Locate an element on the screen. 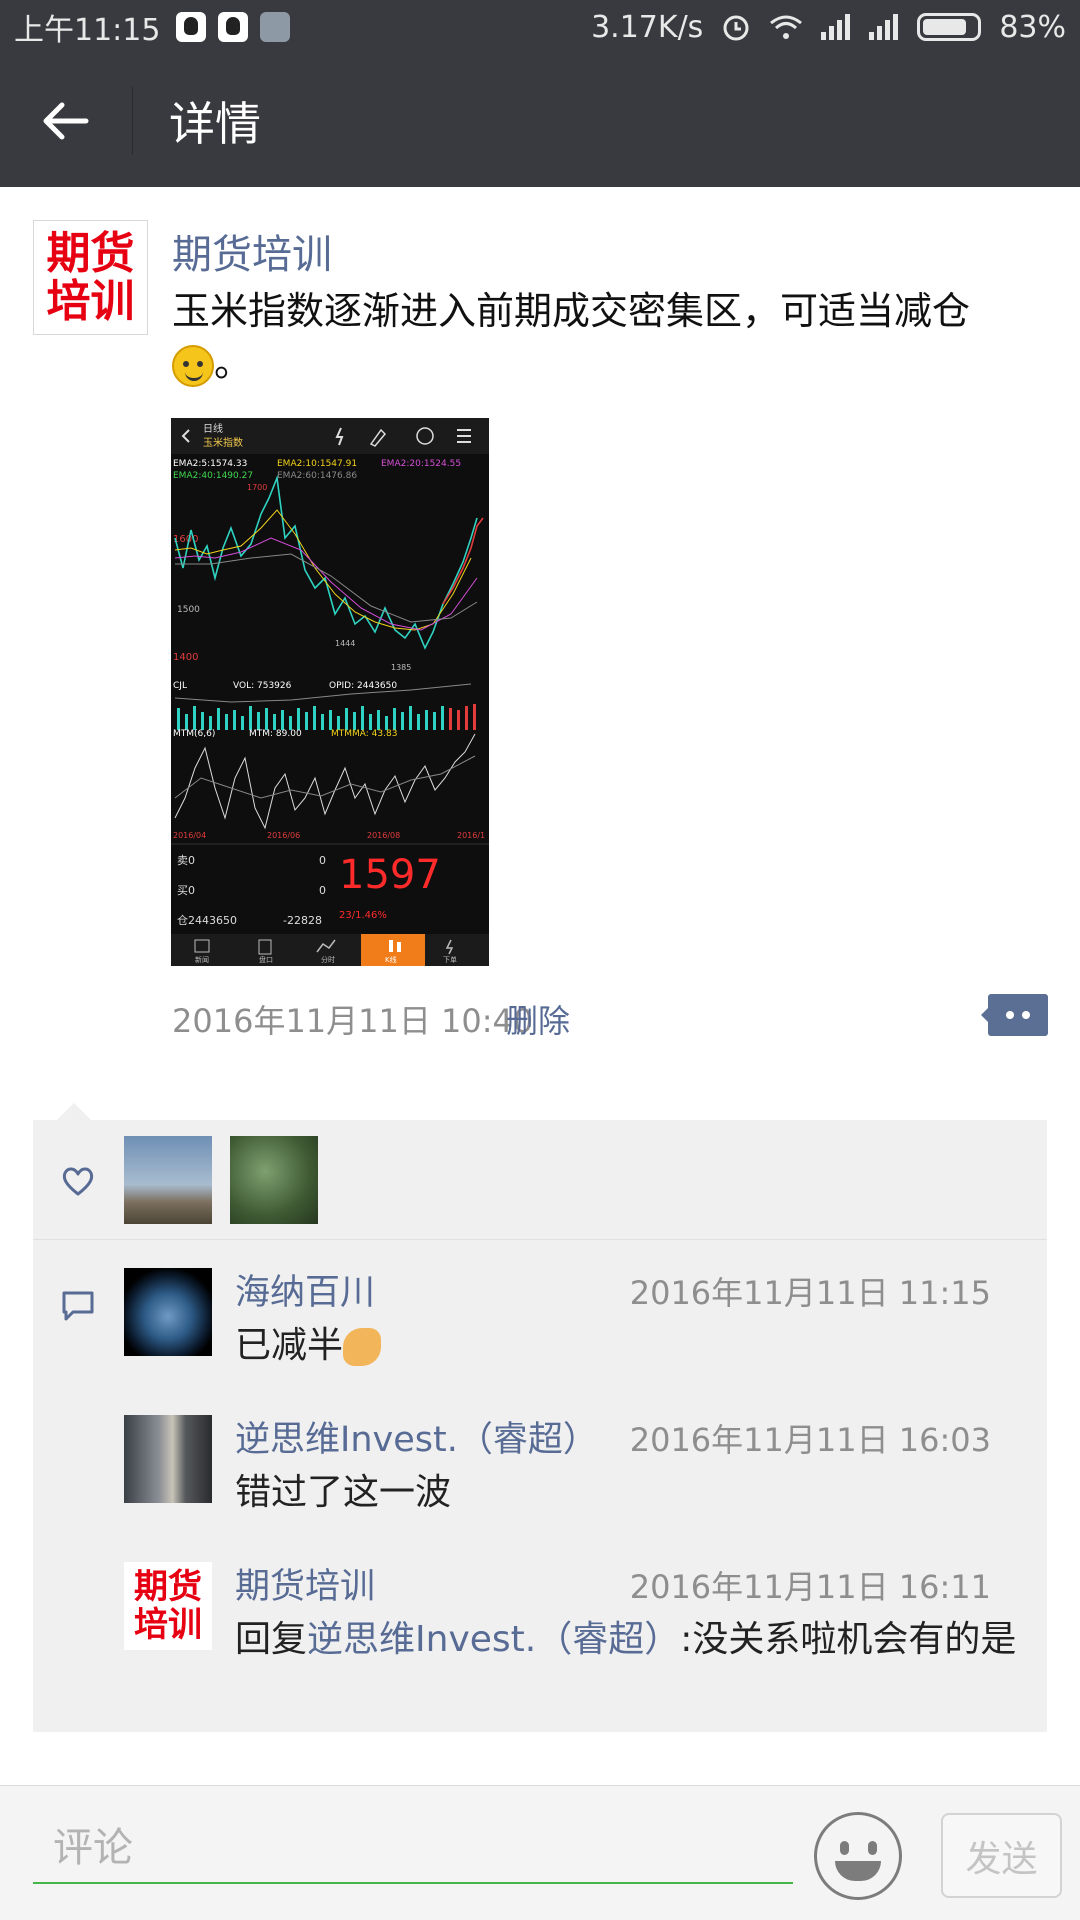 The width and height of the screenshot is (1080, 1920). date-label: 2016/04 is located at coordinates (189, 835).